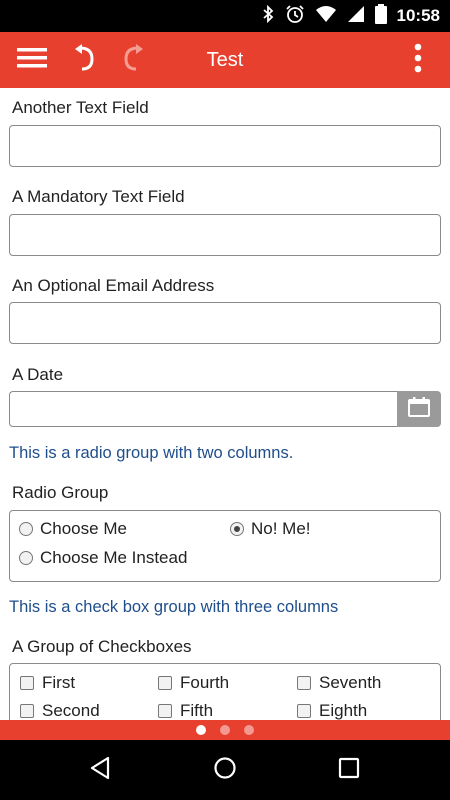  Describe the element at coordinates (151, 453) in the screenshot. I see `radio-group-info: This is a radio group with two columns.` at that location.